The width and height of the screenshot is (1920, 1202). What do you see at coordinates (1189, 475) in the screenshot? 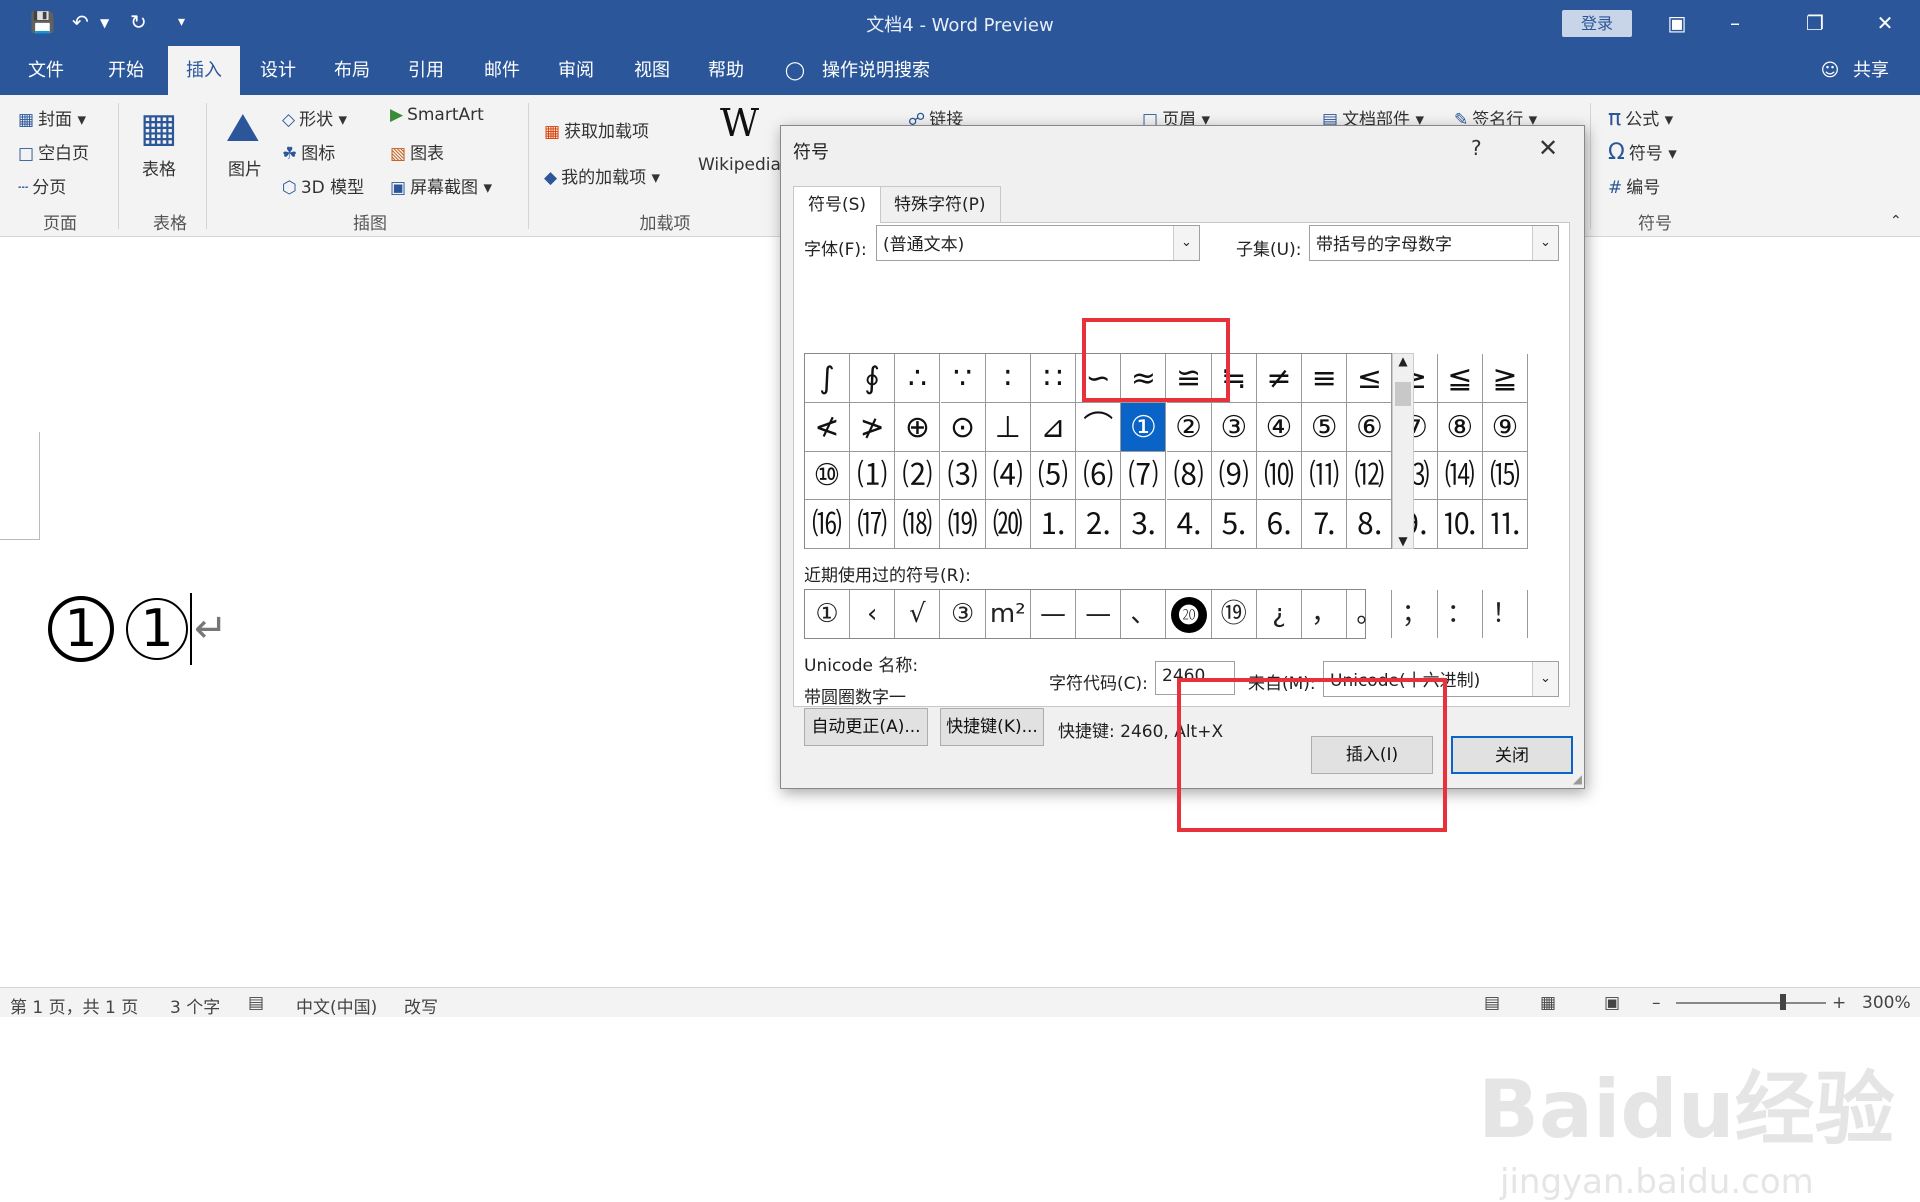
I see `symbol-cell: ⑻` at bounding box center [1189, 475].